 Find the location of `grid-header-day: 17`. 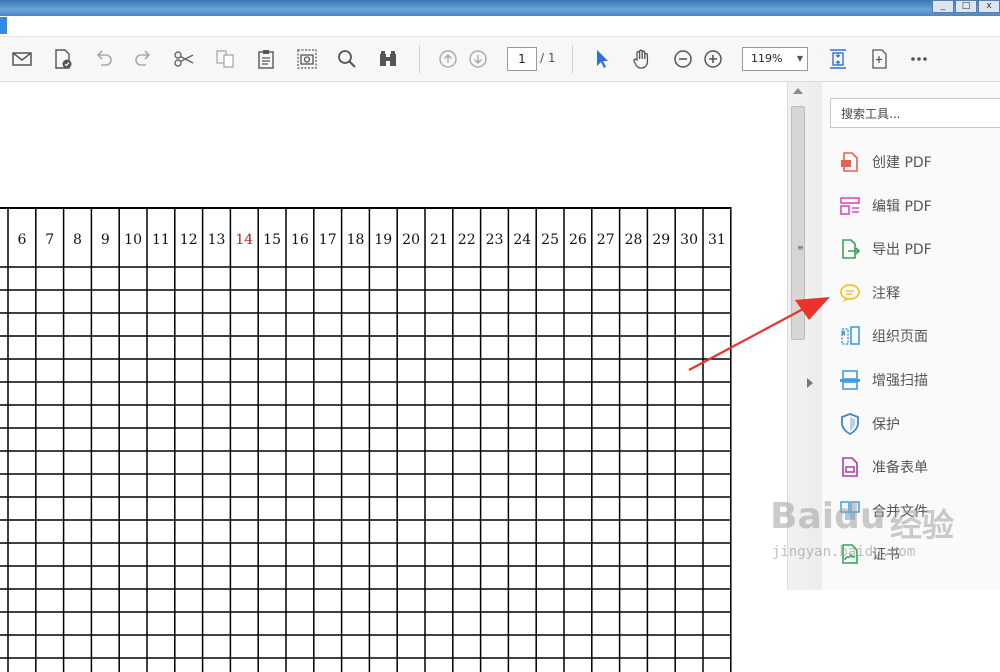

grid-header-day: 17 is located at coordinates (328, 240).